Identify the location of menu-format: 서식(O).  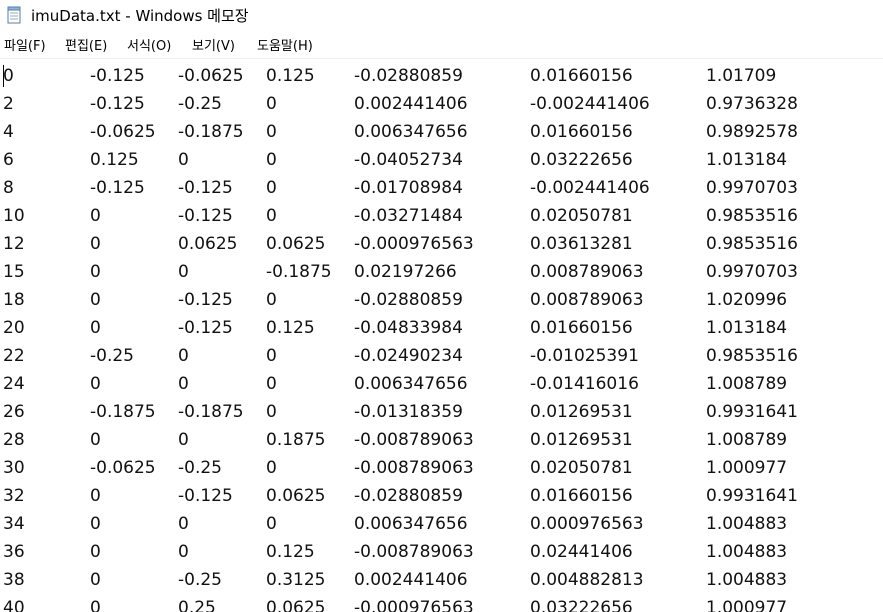
(149, 47).